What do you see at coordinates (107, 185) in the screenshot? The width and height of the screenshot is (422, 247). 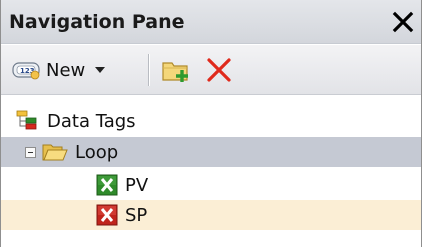 I see `excel-tag-green-icon` at bounding box center [107, 185].